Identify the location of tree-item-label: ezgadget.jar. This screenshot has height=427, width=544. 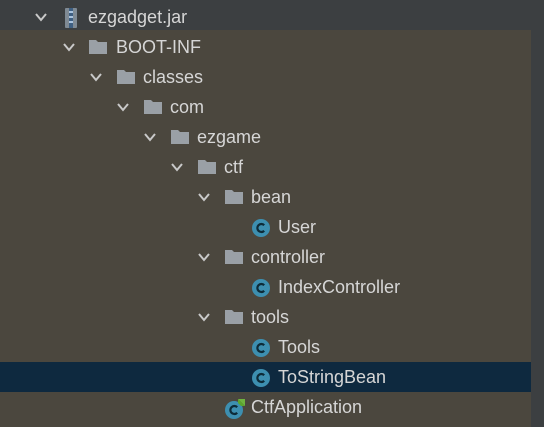
(138, 17).